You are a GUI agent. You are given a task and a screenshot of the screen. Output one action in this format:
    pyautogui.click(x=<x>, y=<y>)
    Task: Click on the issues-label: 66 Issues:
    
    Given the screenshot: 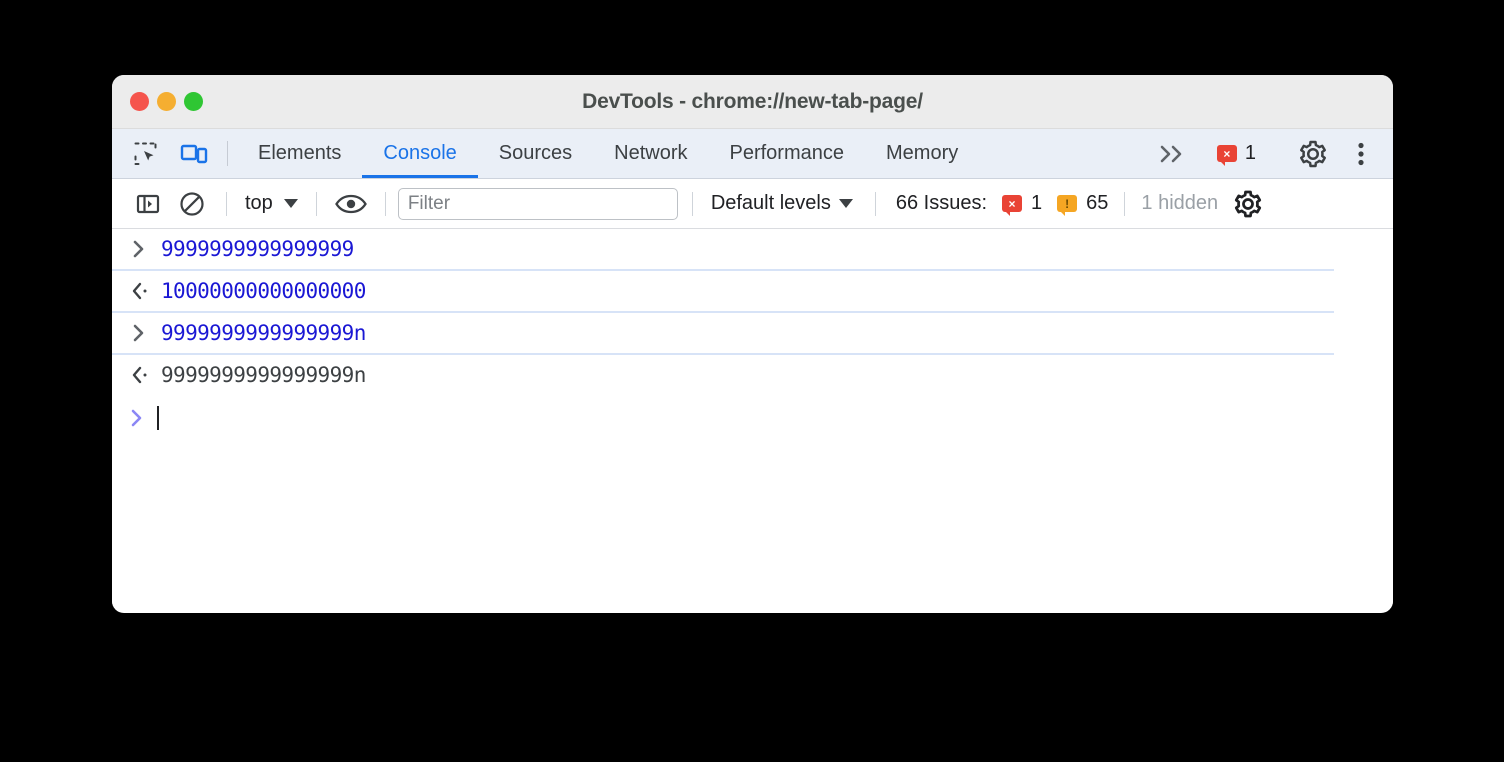 What is the action you would take?
    pyautogui.click(x=941, y=203)
    